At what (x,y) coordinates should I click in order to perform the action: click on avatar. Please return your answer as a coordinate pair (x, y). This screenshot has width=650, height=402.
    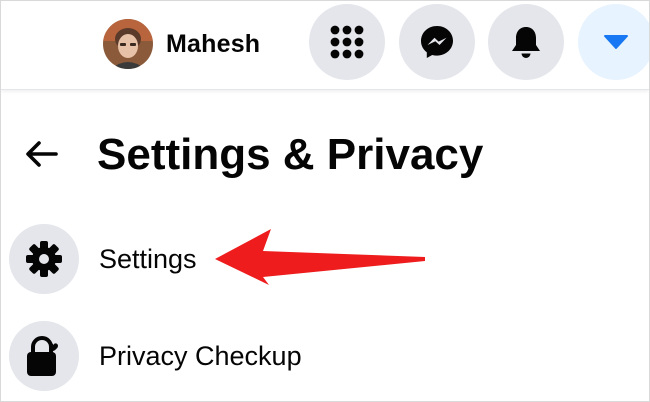
    Looking at the image, I should click on (128, 44).